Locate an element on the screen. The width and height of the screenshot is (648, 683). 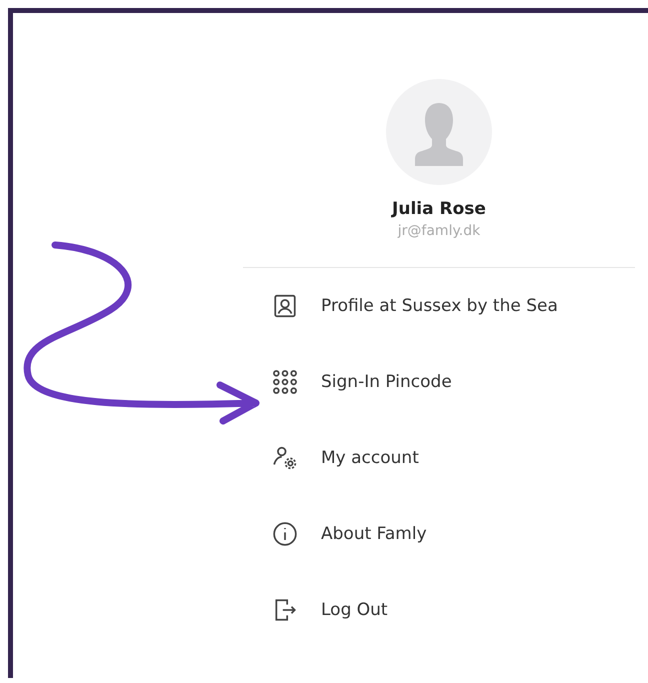
user-name: Julia Rose is located at coordinates (439, 209).